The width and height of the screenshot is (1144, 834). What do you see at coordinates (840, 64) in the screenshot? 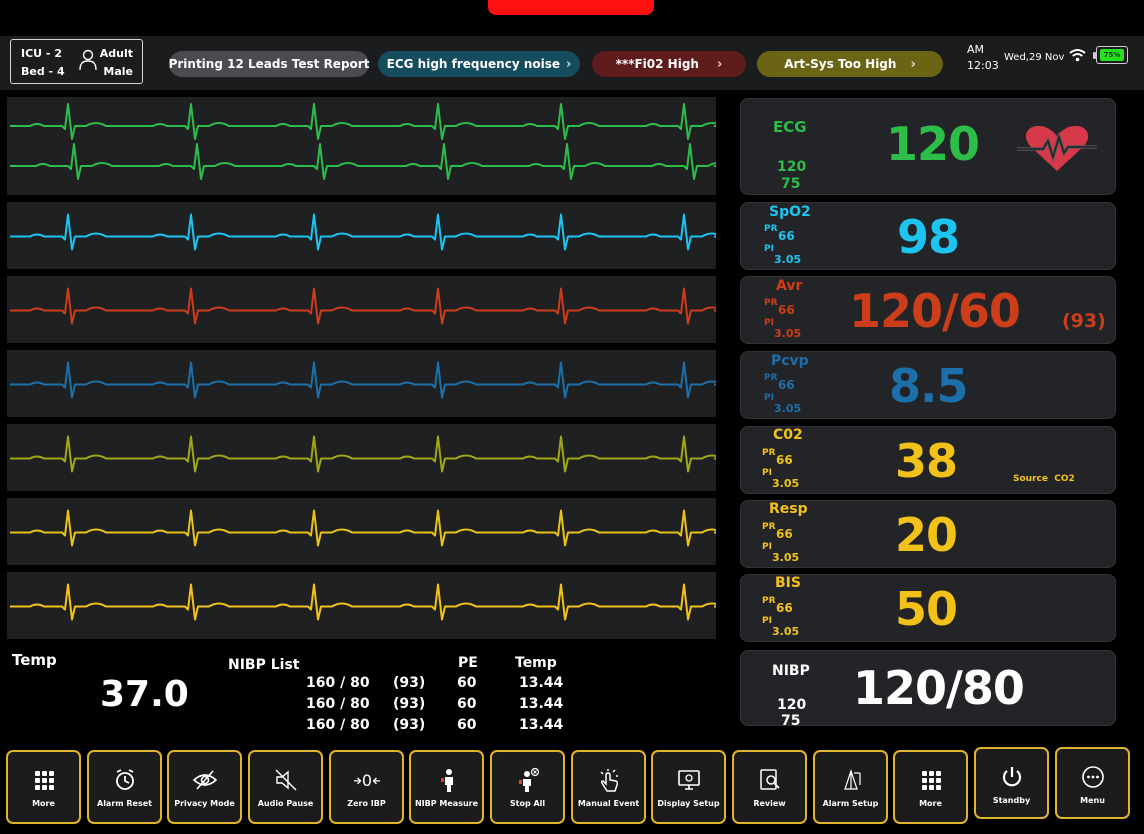
I see `alert-label: Art-Sys Too High` at bounding box center [840, 64].